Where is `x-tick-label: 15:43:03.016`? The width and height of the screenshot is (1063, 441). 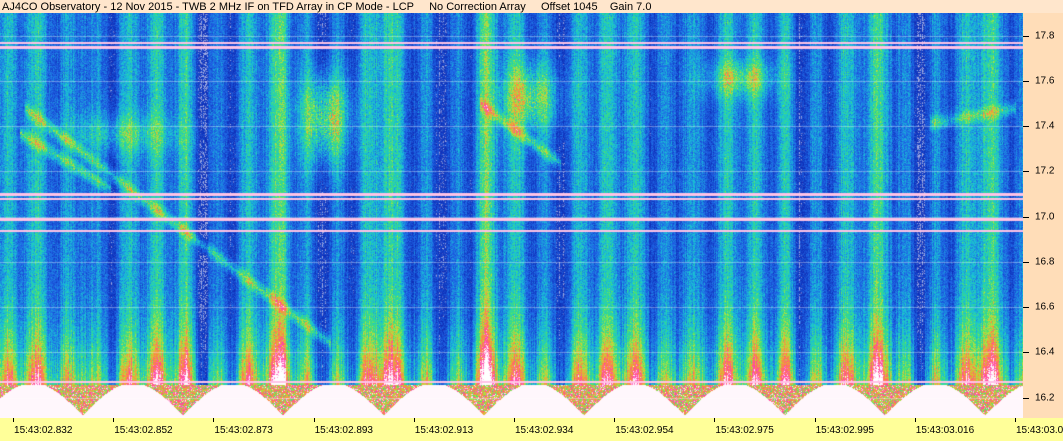 x-tick-label: 15:43:03.016 is located at coordinates (945, 430).